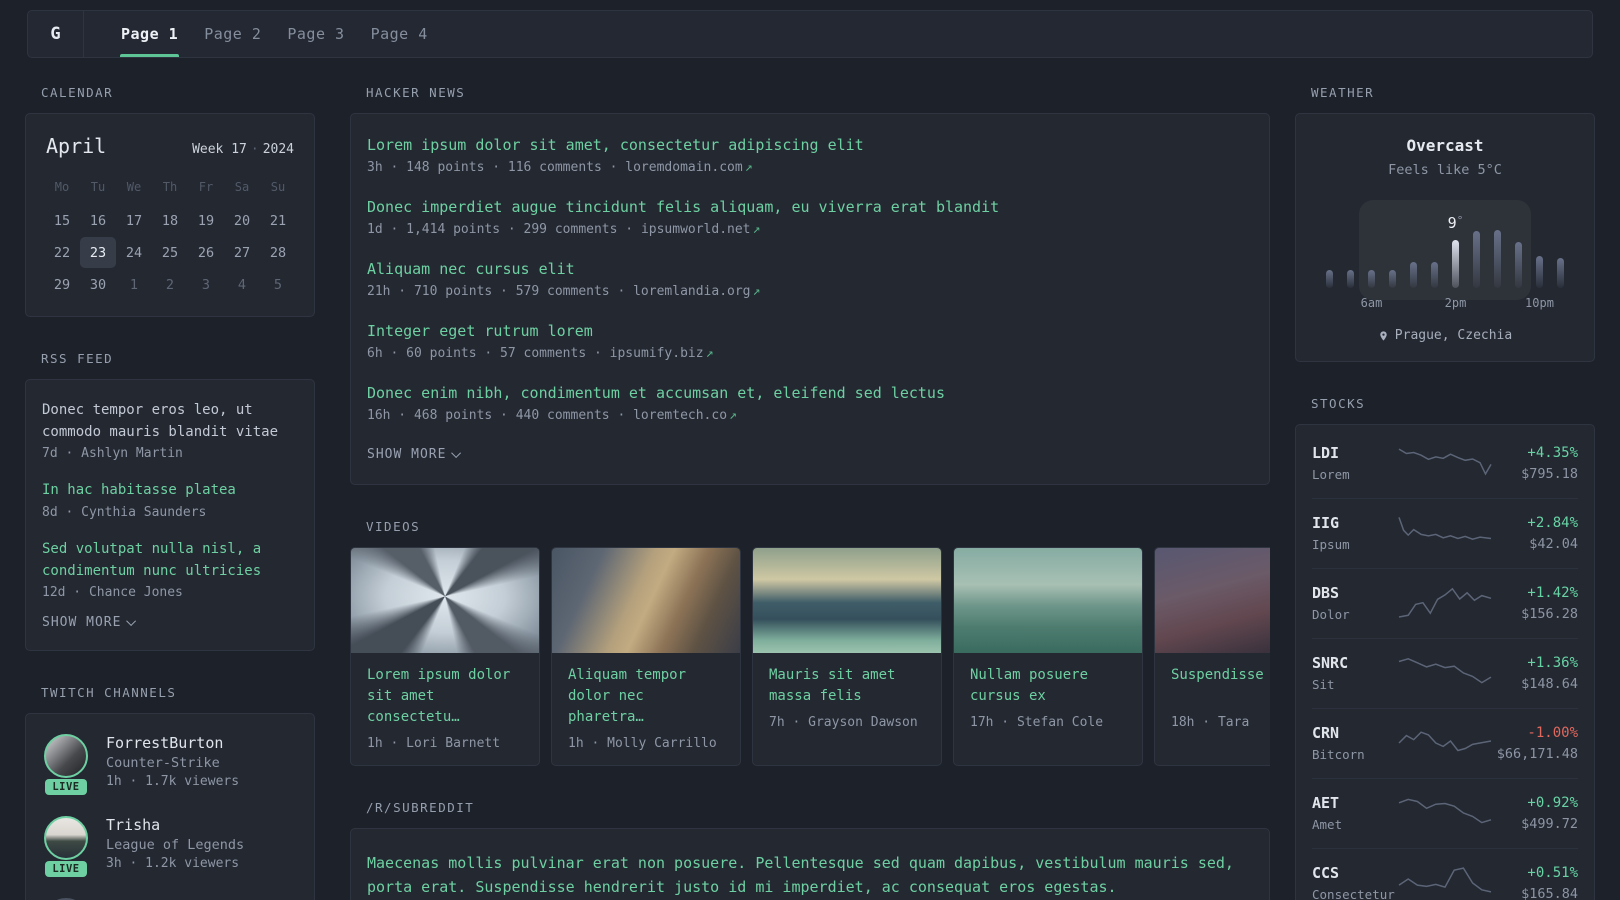 Image resolution: width=1620 pixels, height=900 pixels. I want to click on weather-current-hour-bar, so click(1455, 264).